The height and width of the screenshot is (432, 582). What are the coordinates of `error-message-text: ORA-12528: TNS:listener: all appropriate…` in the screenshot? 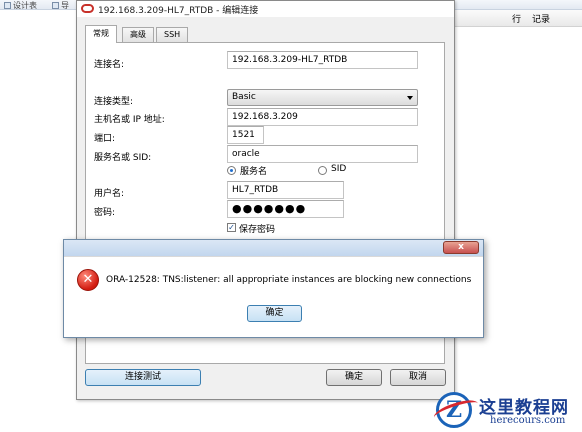 It's located at (289, 280).